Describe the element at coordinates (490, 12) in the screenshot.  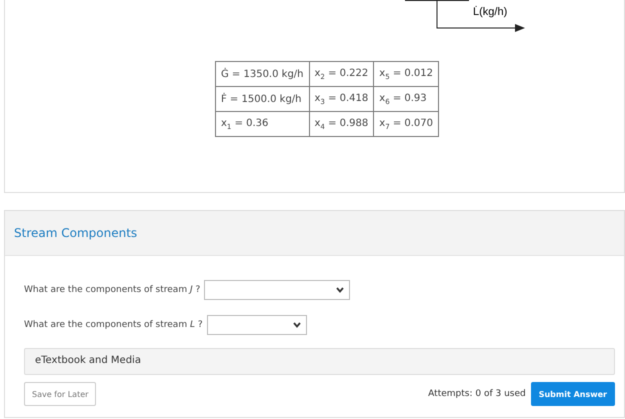
I see `stream-label: L̇(kg/h)` at that location.